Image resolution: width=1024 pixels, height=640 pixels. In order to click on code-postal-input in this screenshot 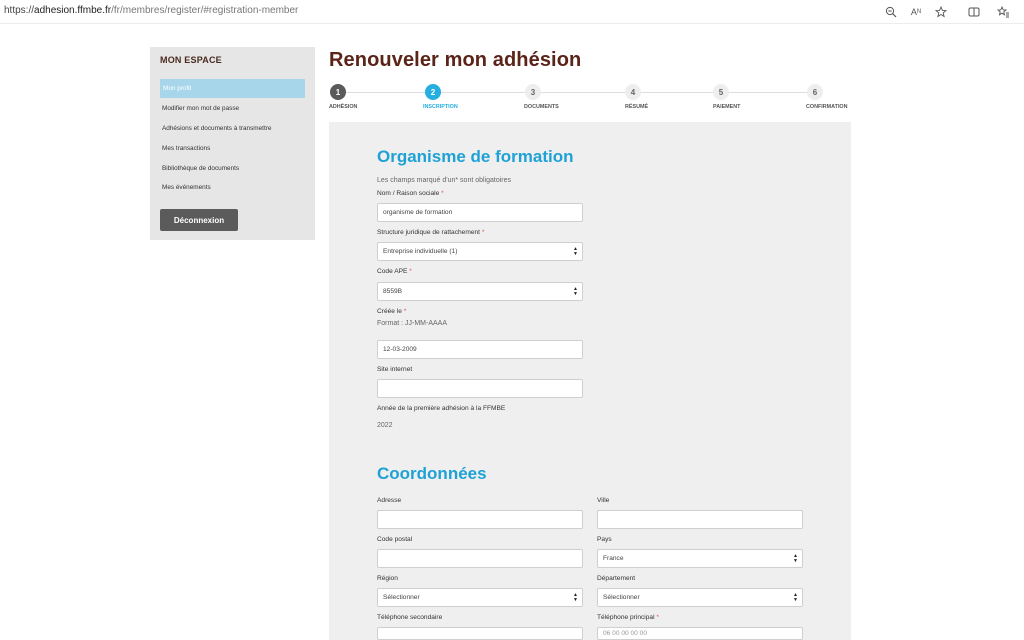, I will do `click(480, 558)`.